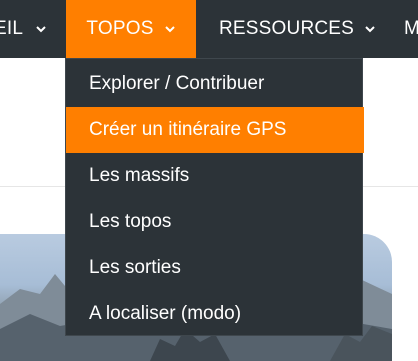 The height and width of the screenshot is (361, 418). I want to click on dropdown-item-sorties: Les sorties, so click(215, 268).